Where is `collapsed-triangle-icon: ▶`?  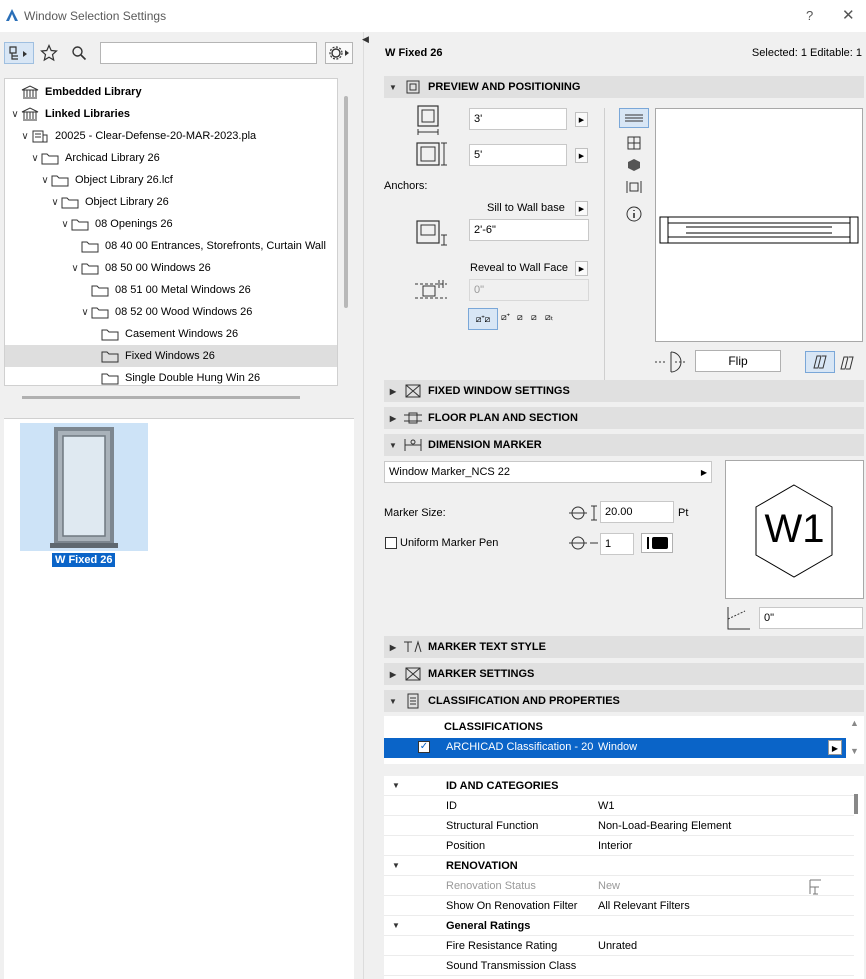
collapsed-triangle-icon: ▶ is located at coordinates (393, 674).